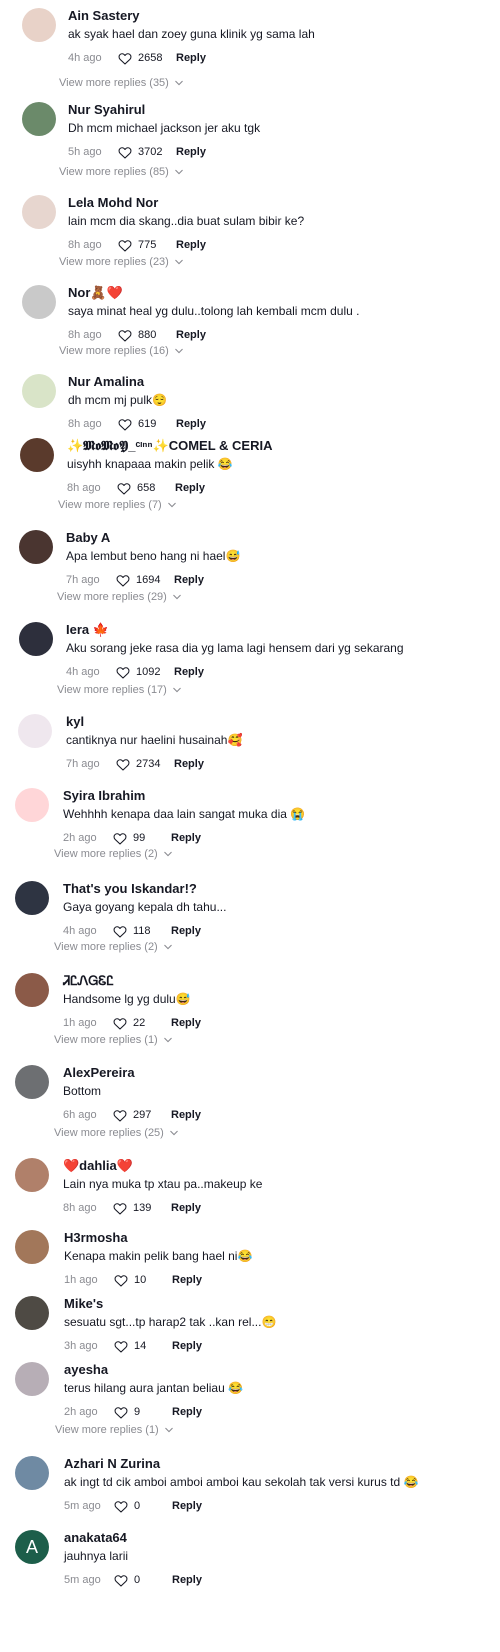 This screenshot has height=1652, width=500. Describe the element at coordinates (142, 931) in the screenshot. I see `like-button: 118` at that location.